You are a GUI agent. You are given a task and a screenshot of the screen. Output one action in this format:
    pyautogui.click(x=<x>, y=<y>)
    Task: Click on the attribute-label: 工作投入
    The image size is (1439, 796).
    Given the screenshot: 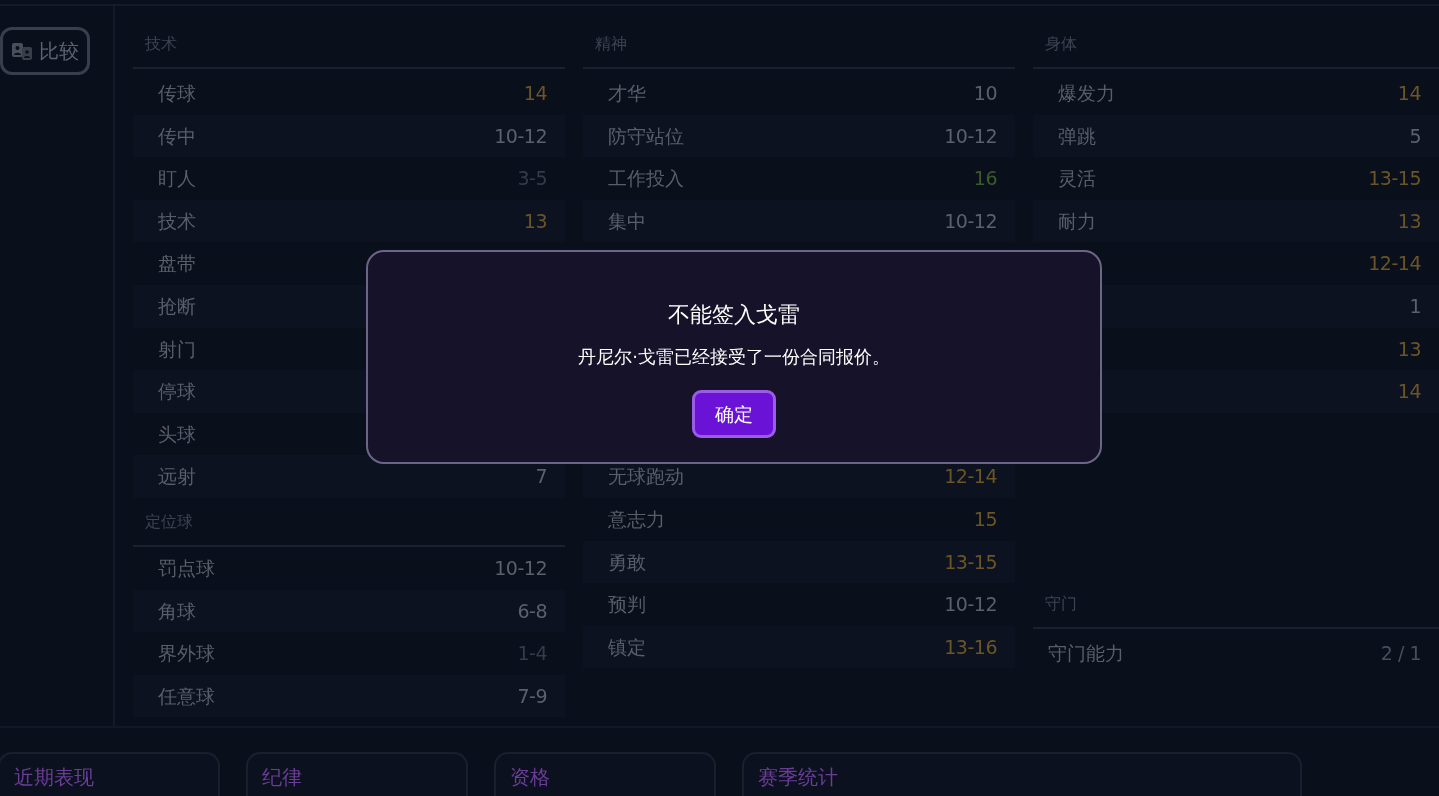 What is the action you would take?
    pyautogui.click(x=646, y=179)
    